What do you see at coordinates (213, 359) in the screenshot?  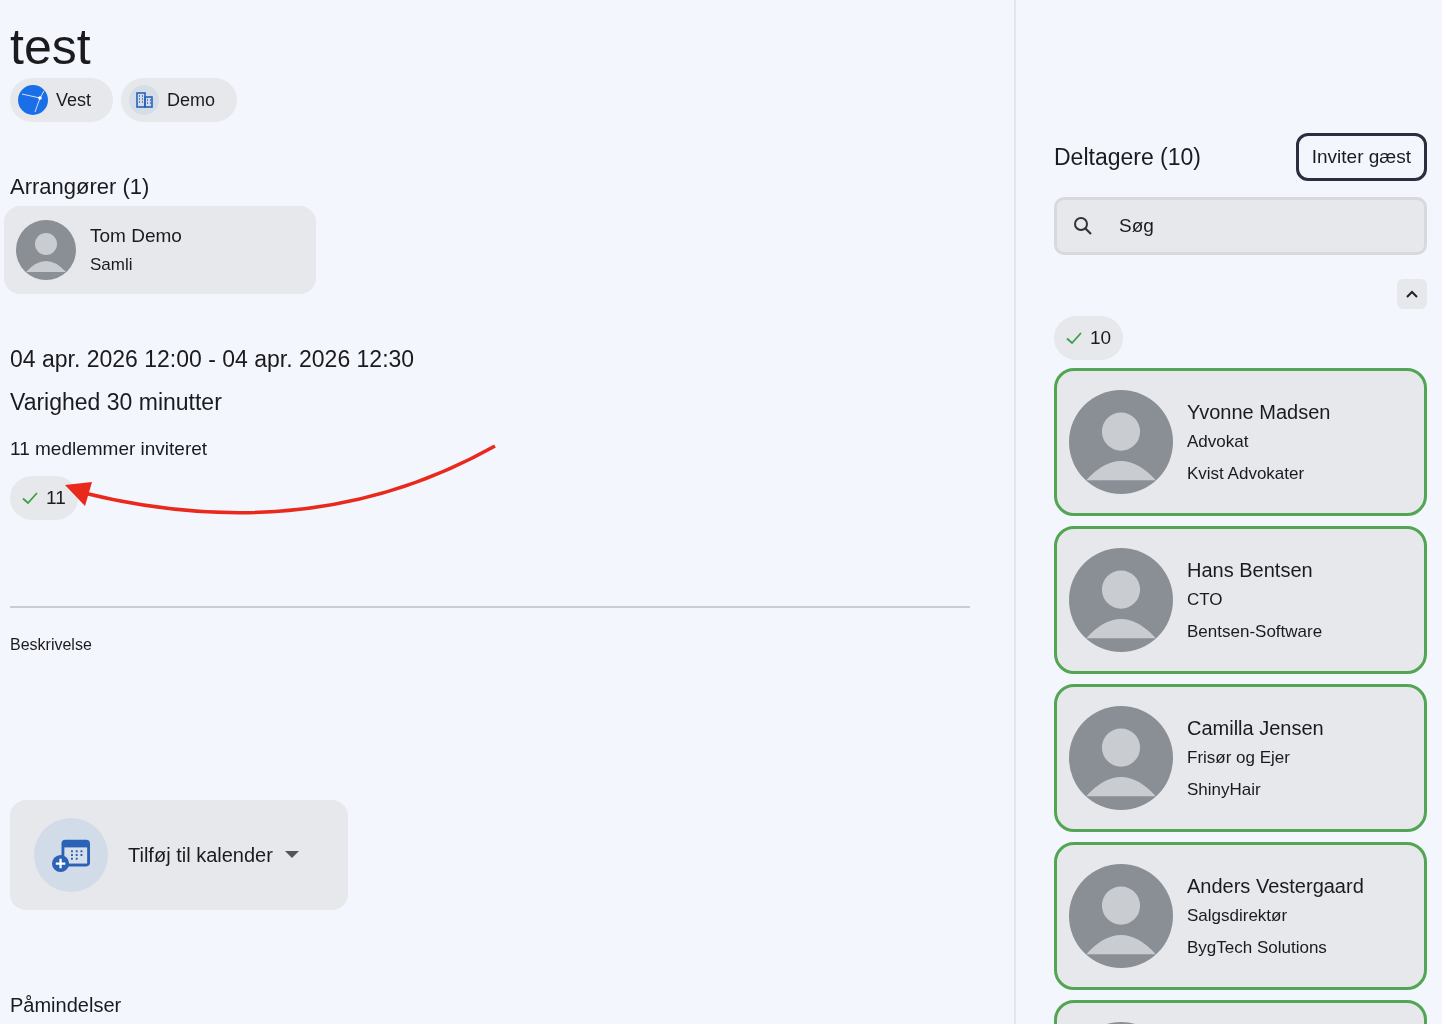 I see `event-time: 04 apr. 2026 12:00 - 04 apr. 2026 12:30` at bounding box center [213, 359].